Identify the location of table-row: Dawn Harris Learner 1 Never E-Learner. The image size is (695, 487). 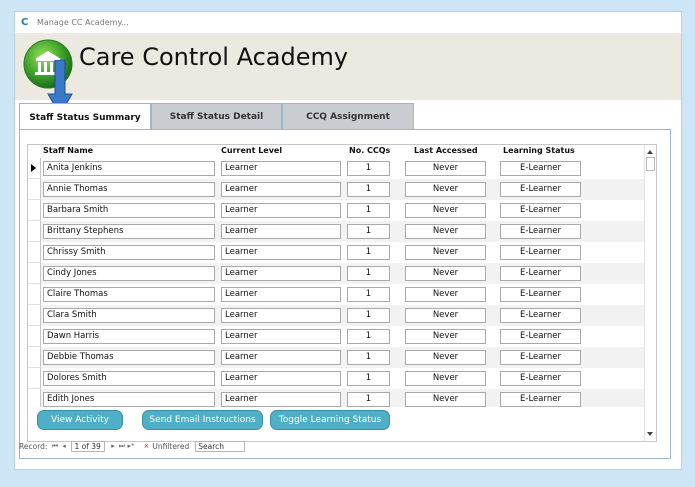
(337, 336).